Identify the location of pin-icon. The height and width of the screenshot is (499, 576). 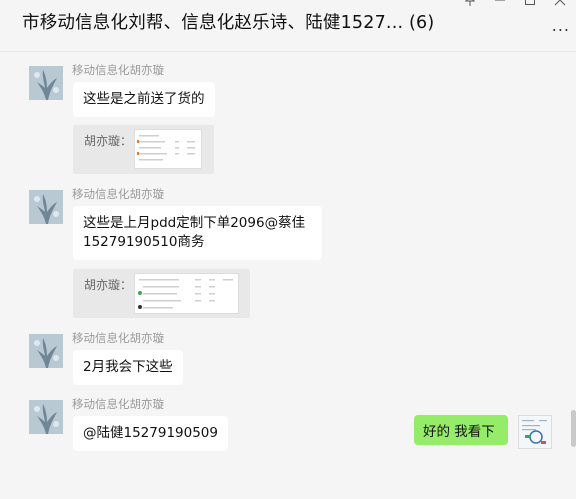
(470, 4).